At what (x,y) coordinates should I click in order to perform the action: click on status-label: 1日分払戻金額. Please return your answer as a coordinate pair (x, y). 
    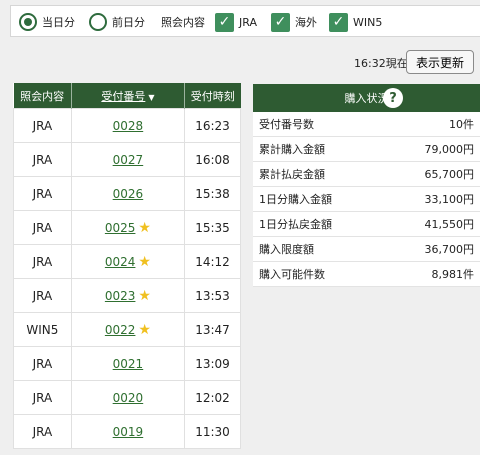
    Looking at the image, I should click on (295, 224).